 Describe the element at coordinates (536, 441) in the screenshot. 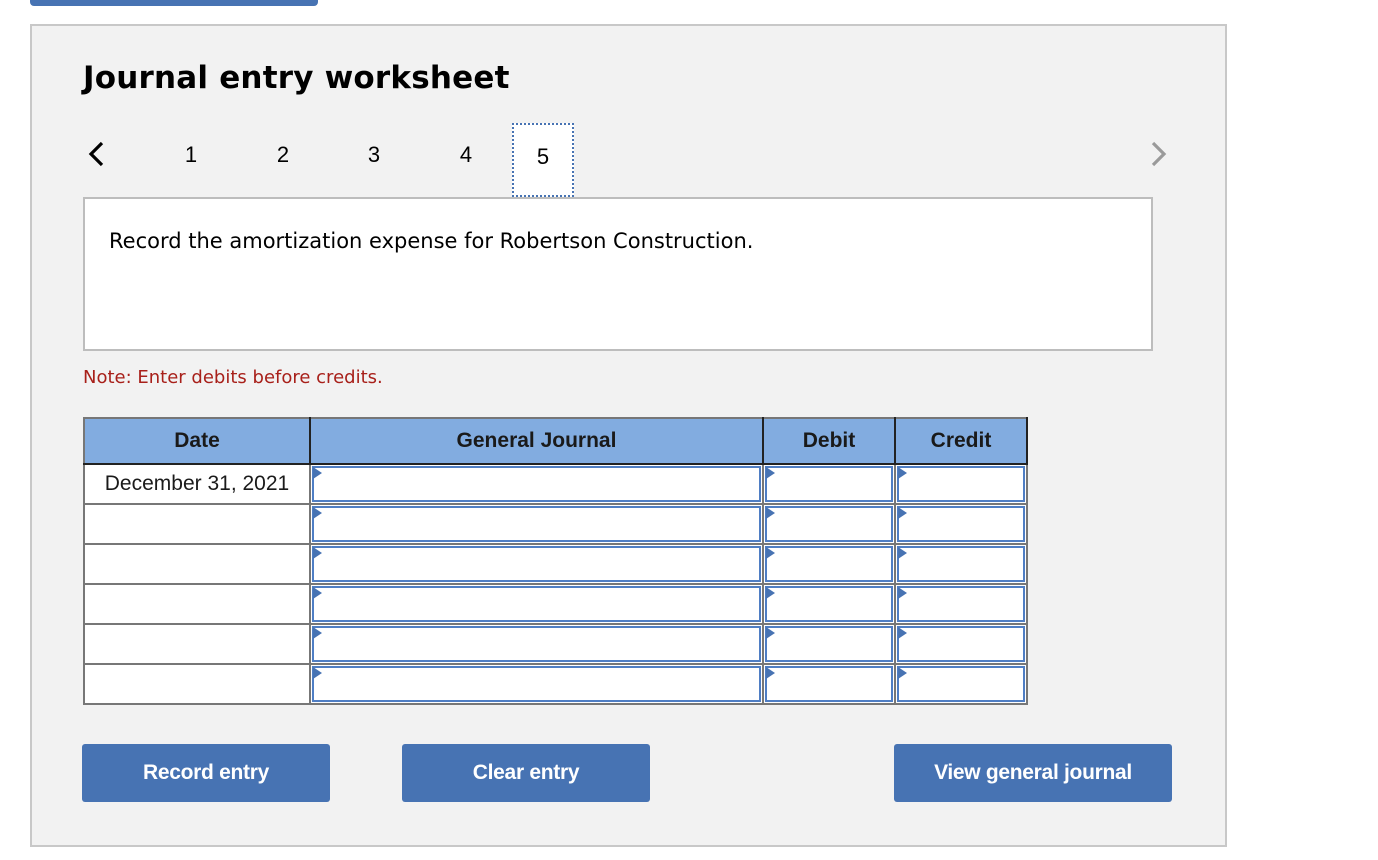

I see `header-general-journal: General Journal` at that location.